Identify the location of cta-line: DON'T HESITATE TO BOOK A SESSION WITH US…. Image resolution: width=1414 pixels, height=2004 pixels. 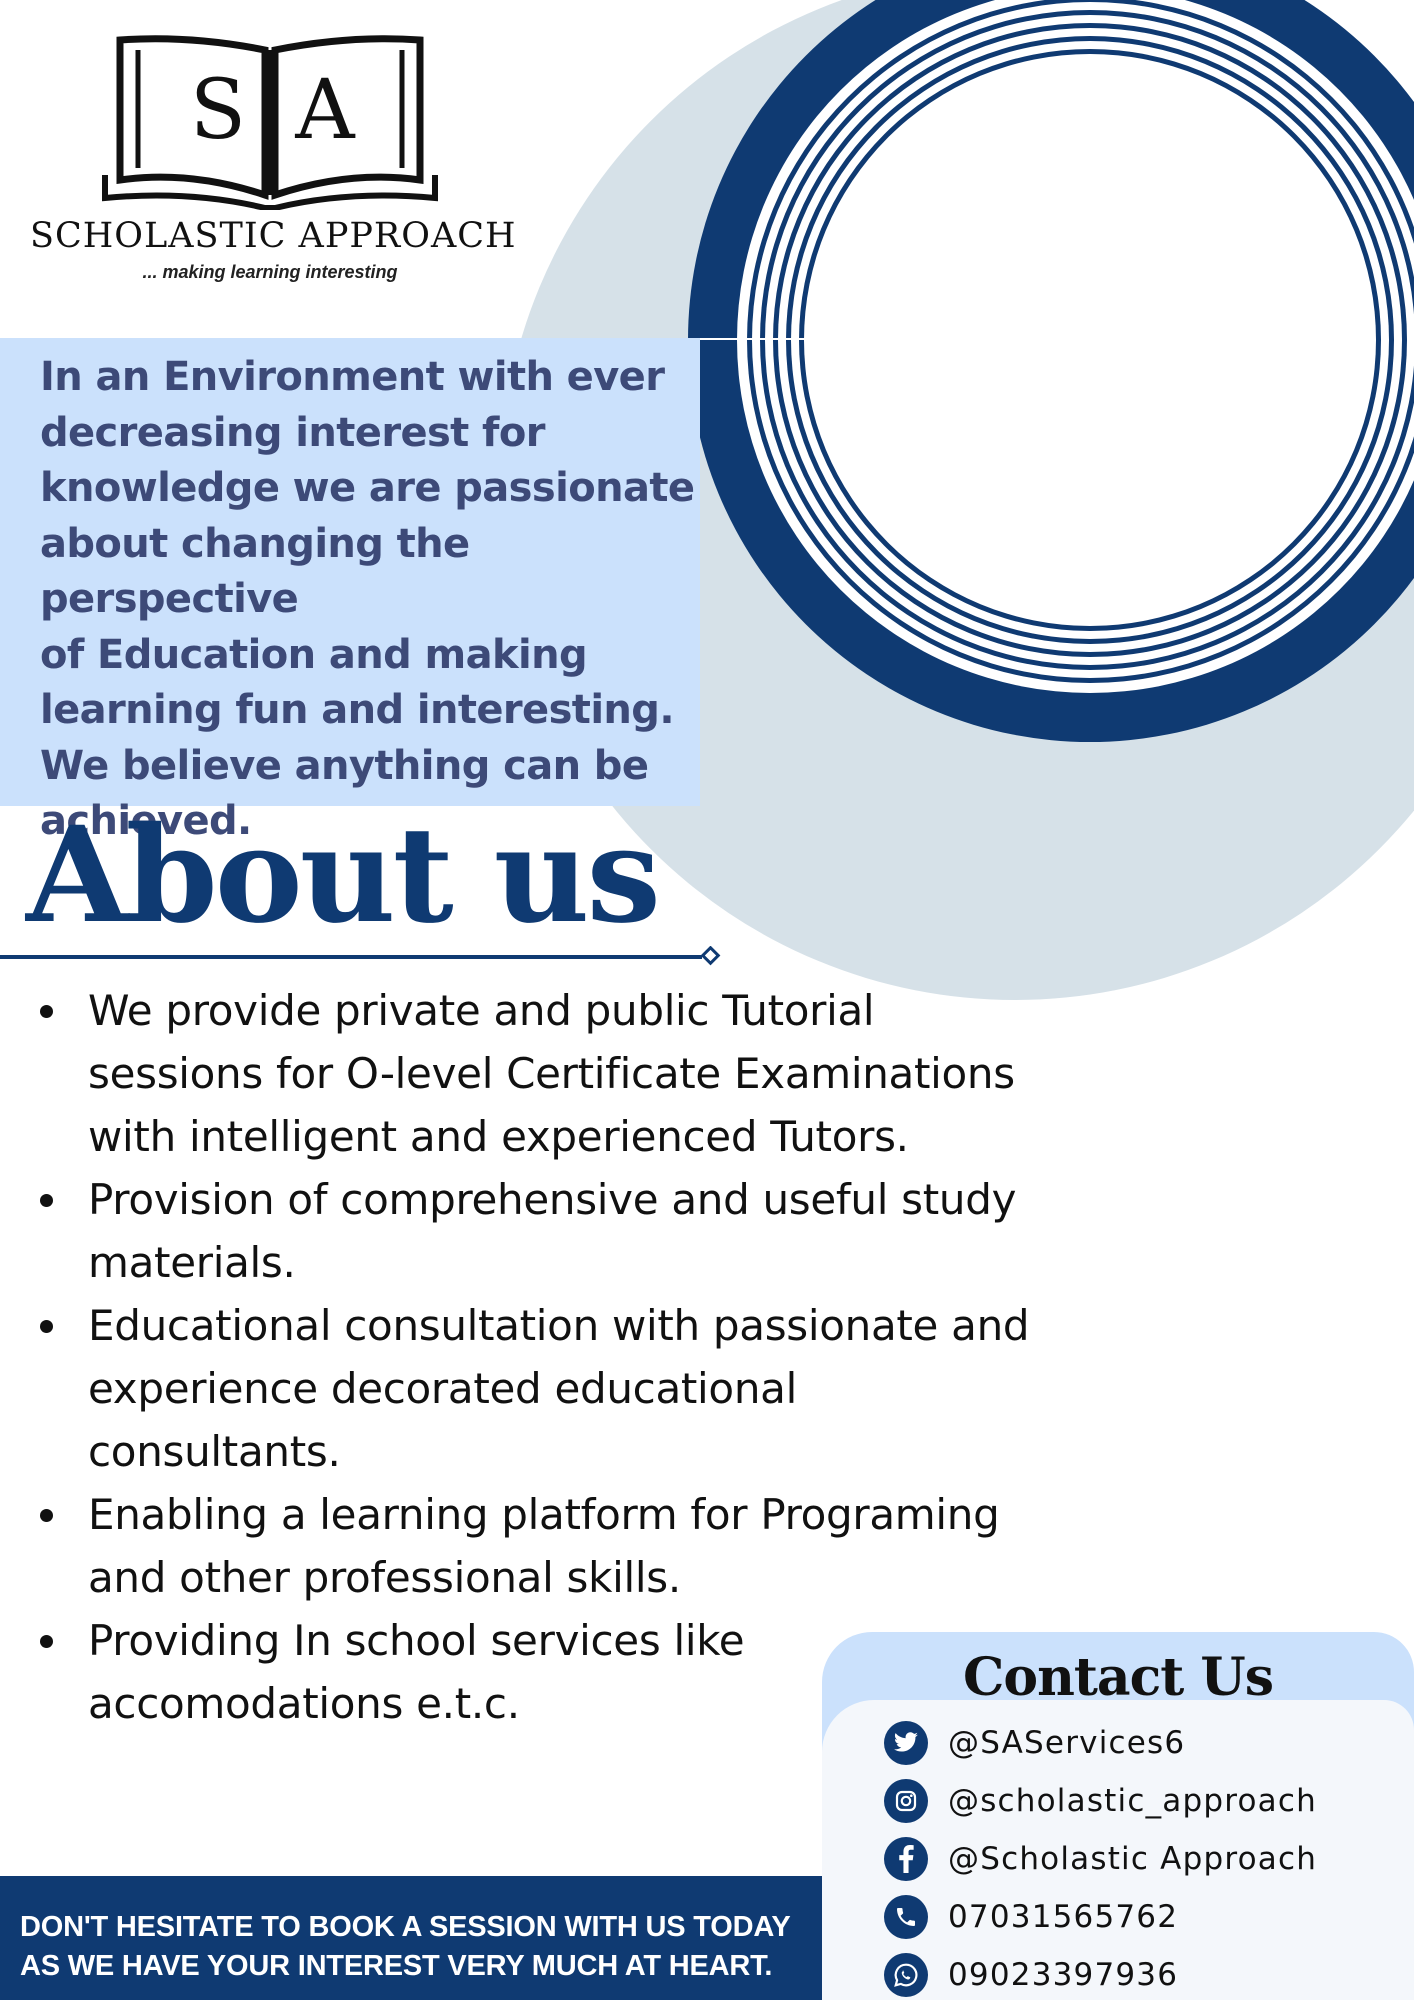
(405, 1927).